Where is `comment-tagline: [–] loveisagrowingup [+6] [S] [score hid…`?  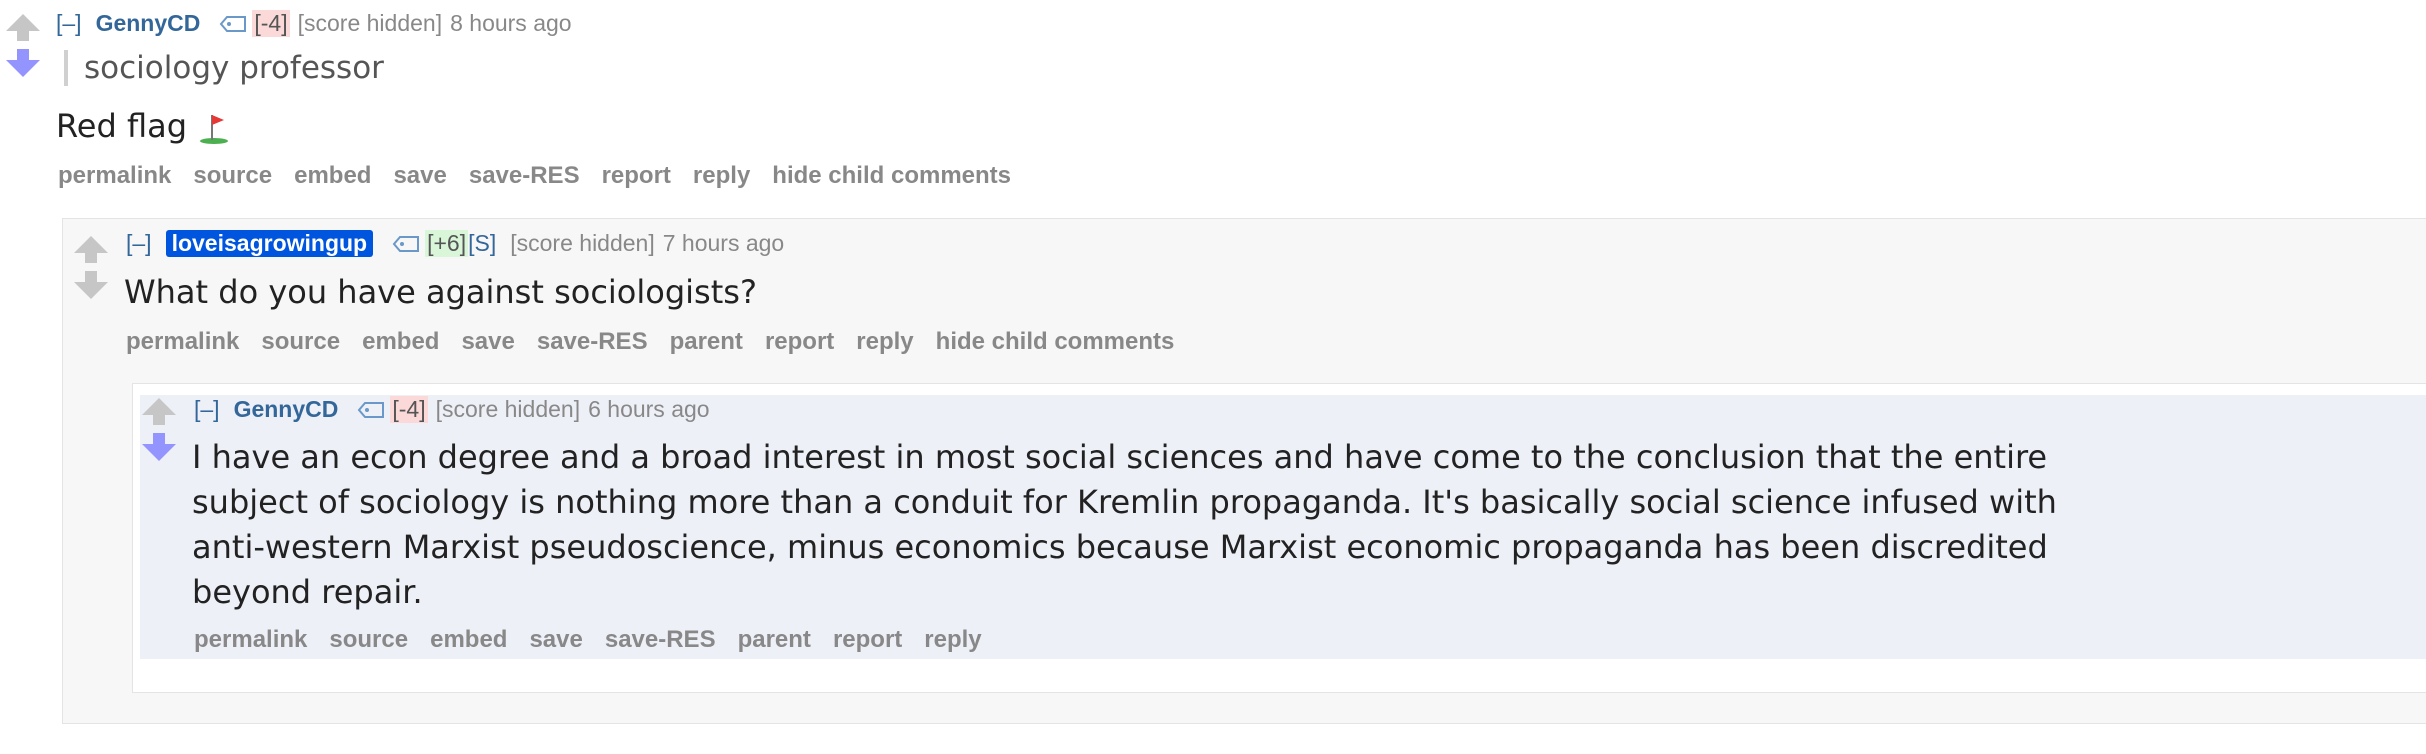 comment-tagline: [–] loveisagrowingup [+6] [S] [score hid… is located at coordinates (455, 243).